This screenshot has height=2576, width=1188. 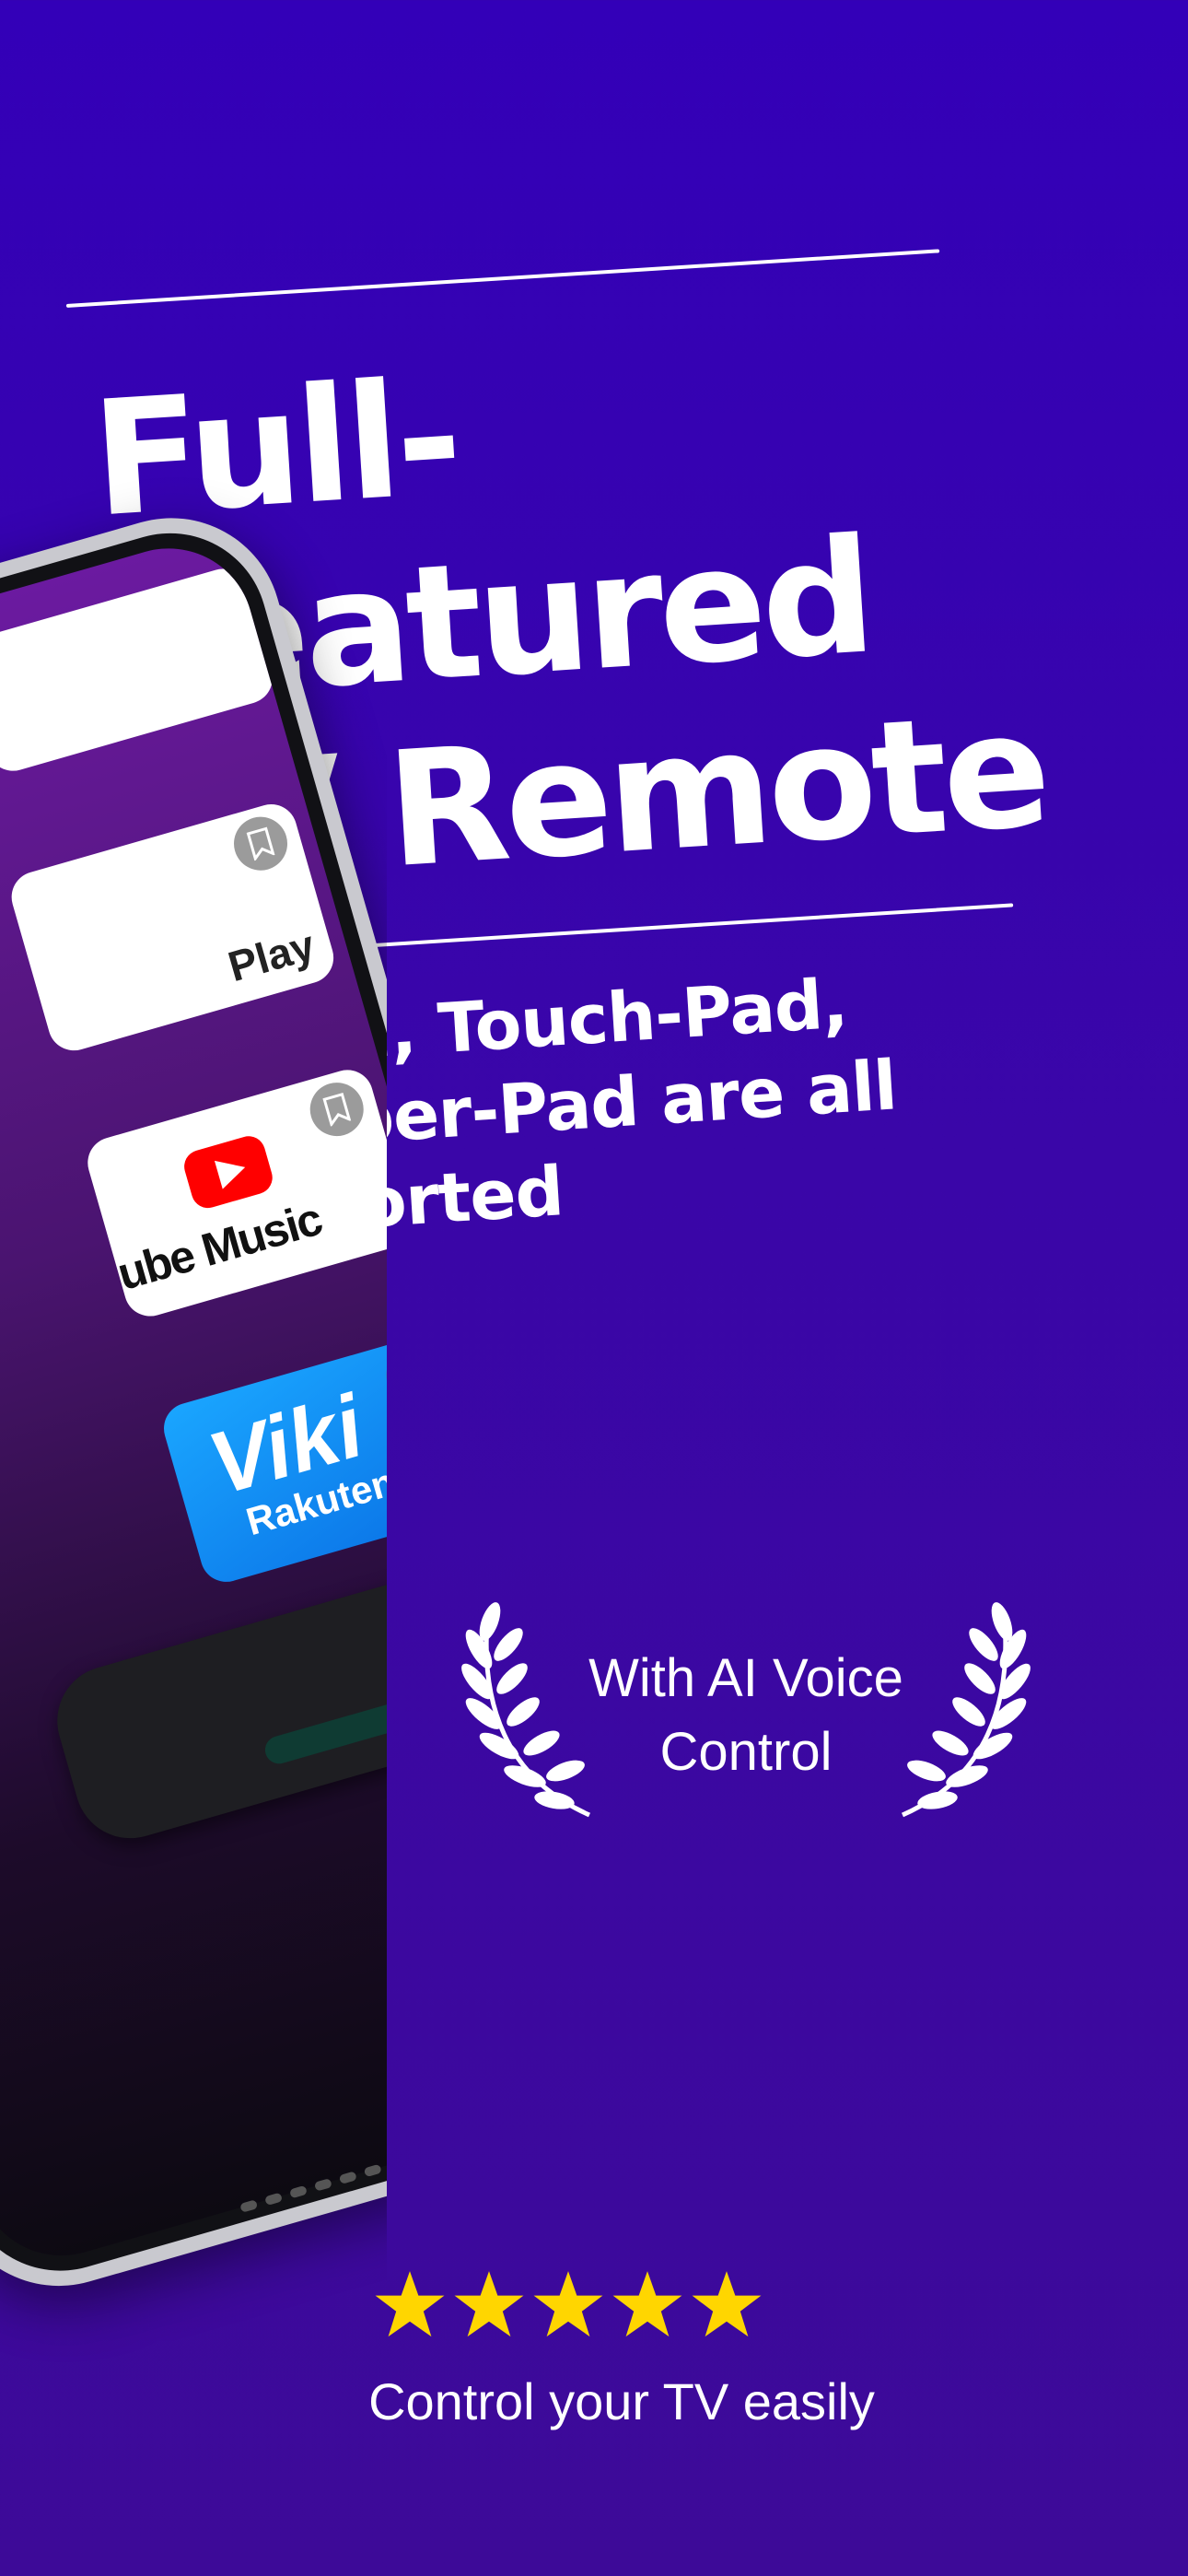 I want to click on app-tile-top, so click(x=139, y=670).